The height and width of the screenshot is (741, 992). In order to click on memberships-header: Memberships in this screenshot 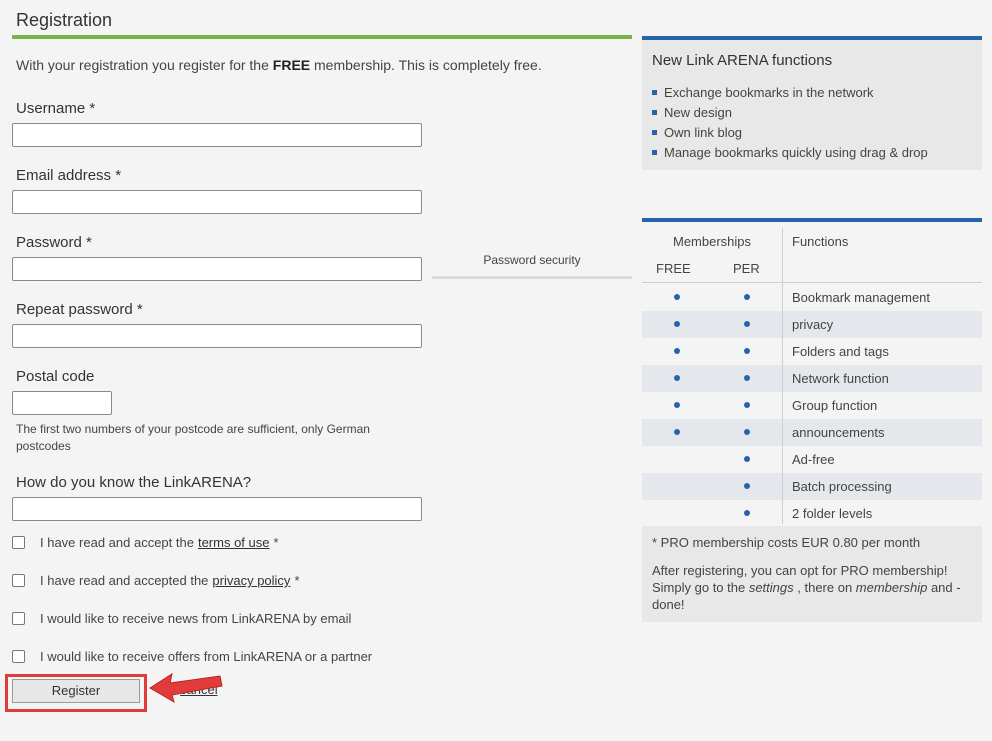, I will do `click(712, 241)`.